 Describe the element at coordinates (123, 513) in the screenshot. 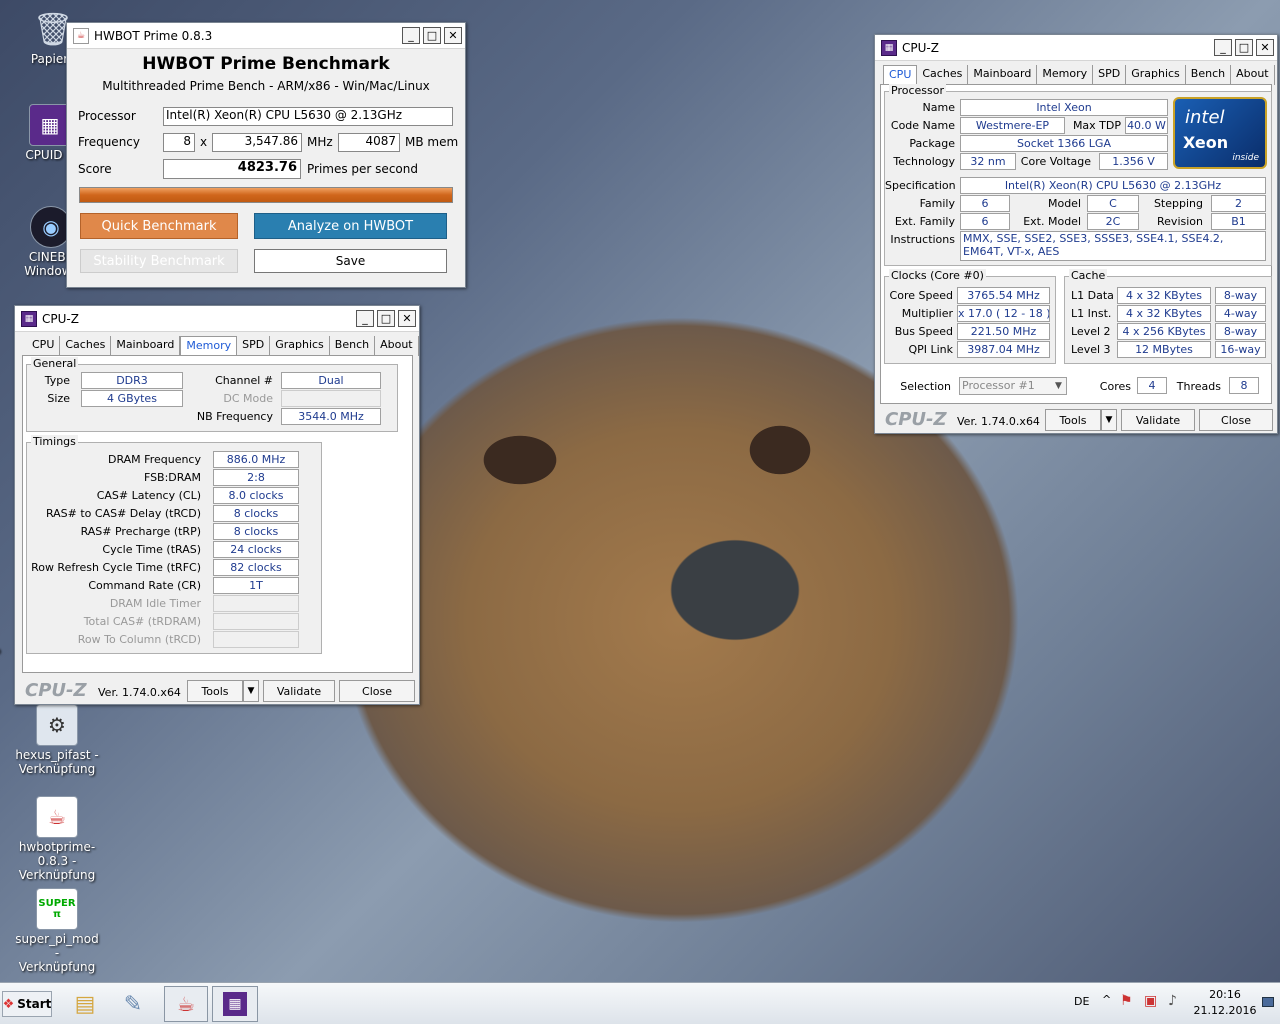

I see `timing-label: RAS# to CAS# Delay (tRCD)` at that location.